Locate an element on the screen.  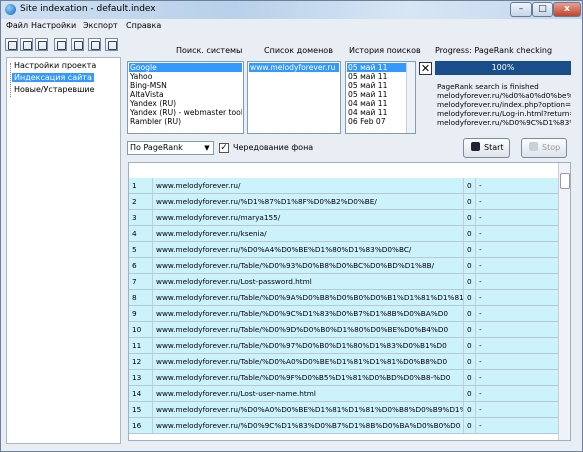
start-label: Start is located at coordinates (494, 147).